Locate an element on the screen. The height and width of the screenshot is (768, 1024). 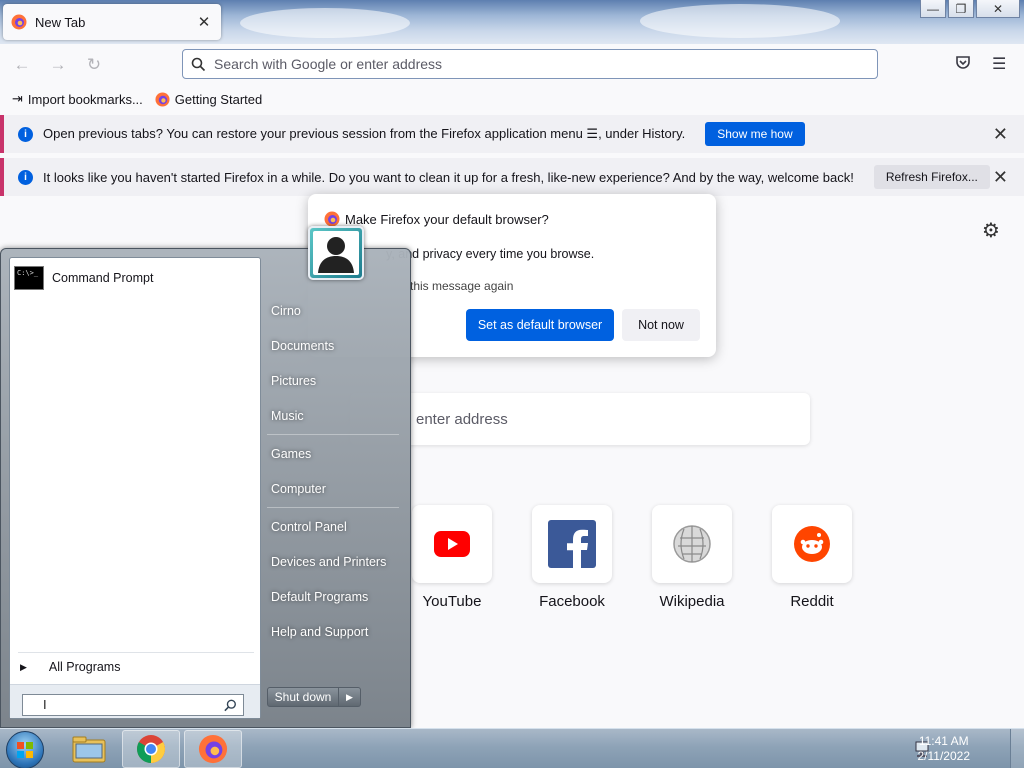
wikipedia-icon is located at coordinates (692, 544).